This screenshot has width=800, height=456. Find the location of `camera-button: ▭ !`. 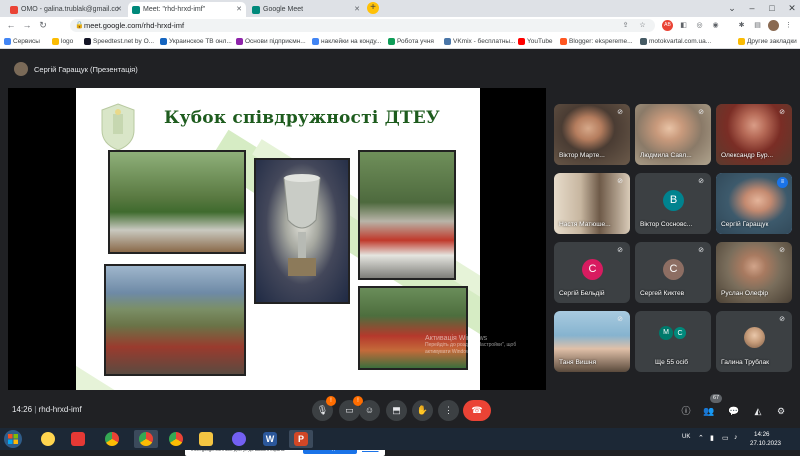

camera-button: ▭ ! is located at coordinates (351, 408).